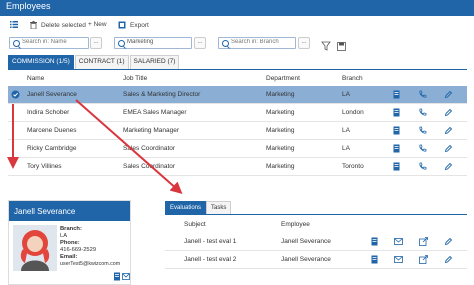 The image size is (474, 285). Describe the element at coordinates (129, 146) in the screenshot. I see `arrow-to-details` at that location.